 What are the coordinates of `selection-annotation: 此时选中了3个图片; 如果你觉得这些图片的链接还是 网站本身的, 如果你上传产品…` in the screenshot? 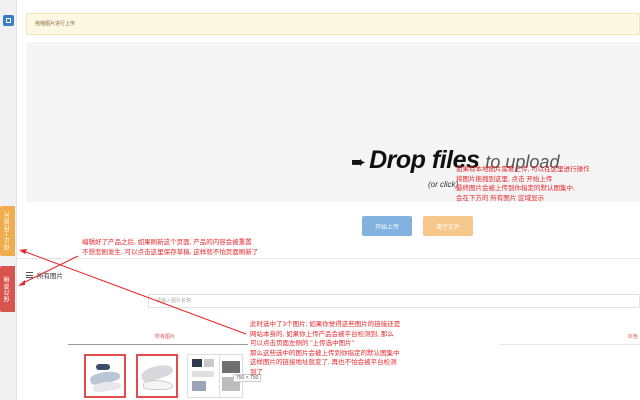 It's located at (325, 348).